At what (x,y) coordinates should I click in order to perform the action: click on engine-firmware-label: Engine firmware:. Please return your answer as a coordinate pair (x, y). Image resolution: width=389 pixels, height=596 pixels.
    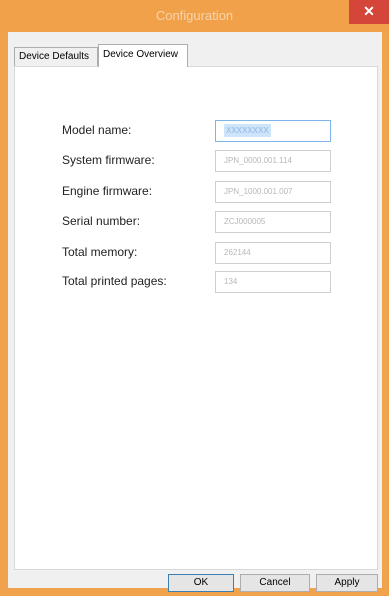
    Looking at the image, I should click on (107, 191).